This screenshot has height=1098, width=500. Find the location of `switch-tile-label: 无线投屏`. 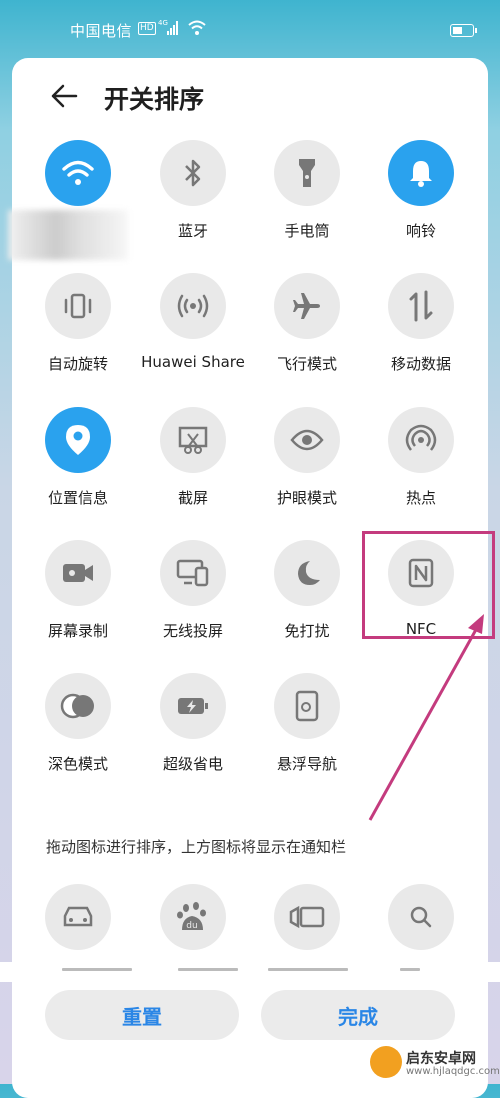

switch-tile-label: 无线投屏 is located at coordinates (192, 631).